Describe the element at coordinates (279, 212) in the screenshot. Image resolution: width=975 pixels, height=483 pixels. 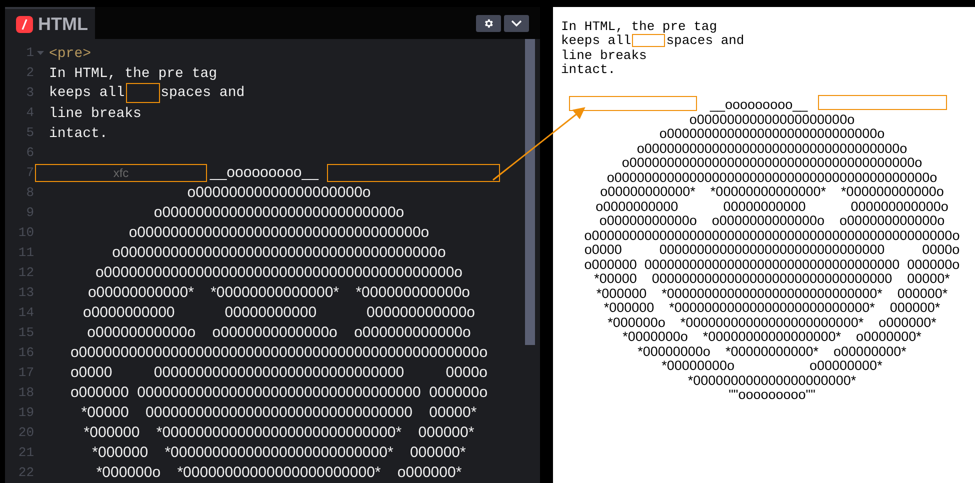
I see `ascii-art-line: o0000000000000000000000000000o` at that location.